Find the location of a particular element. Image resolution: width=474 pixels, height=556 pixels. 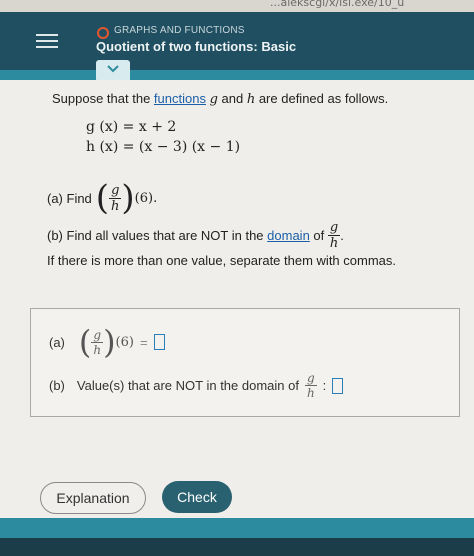

accent-bar is located at coordinates (237, 75).